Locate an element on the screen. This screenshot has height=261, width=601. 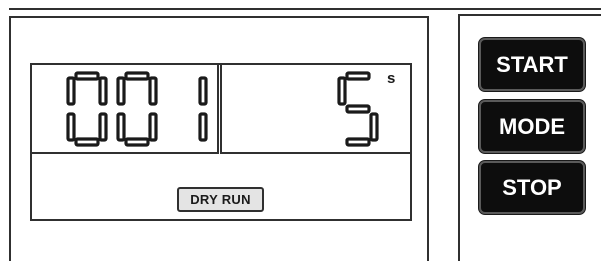
segment-g is located at coordinates (358, 109).